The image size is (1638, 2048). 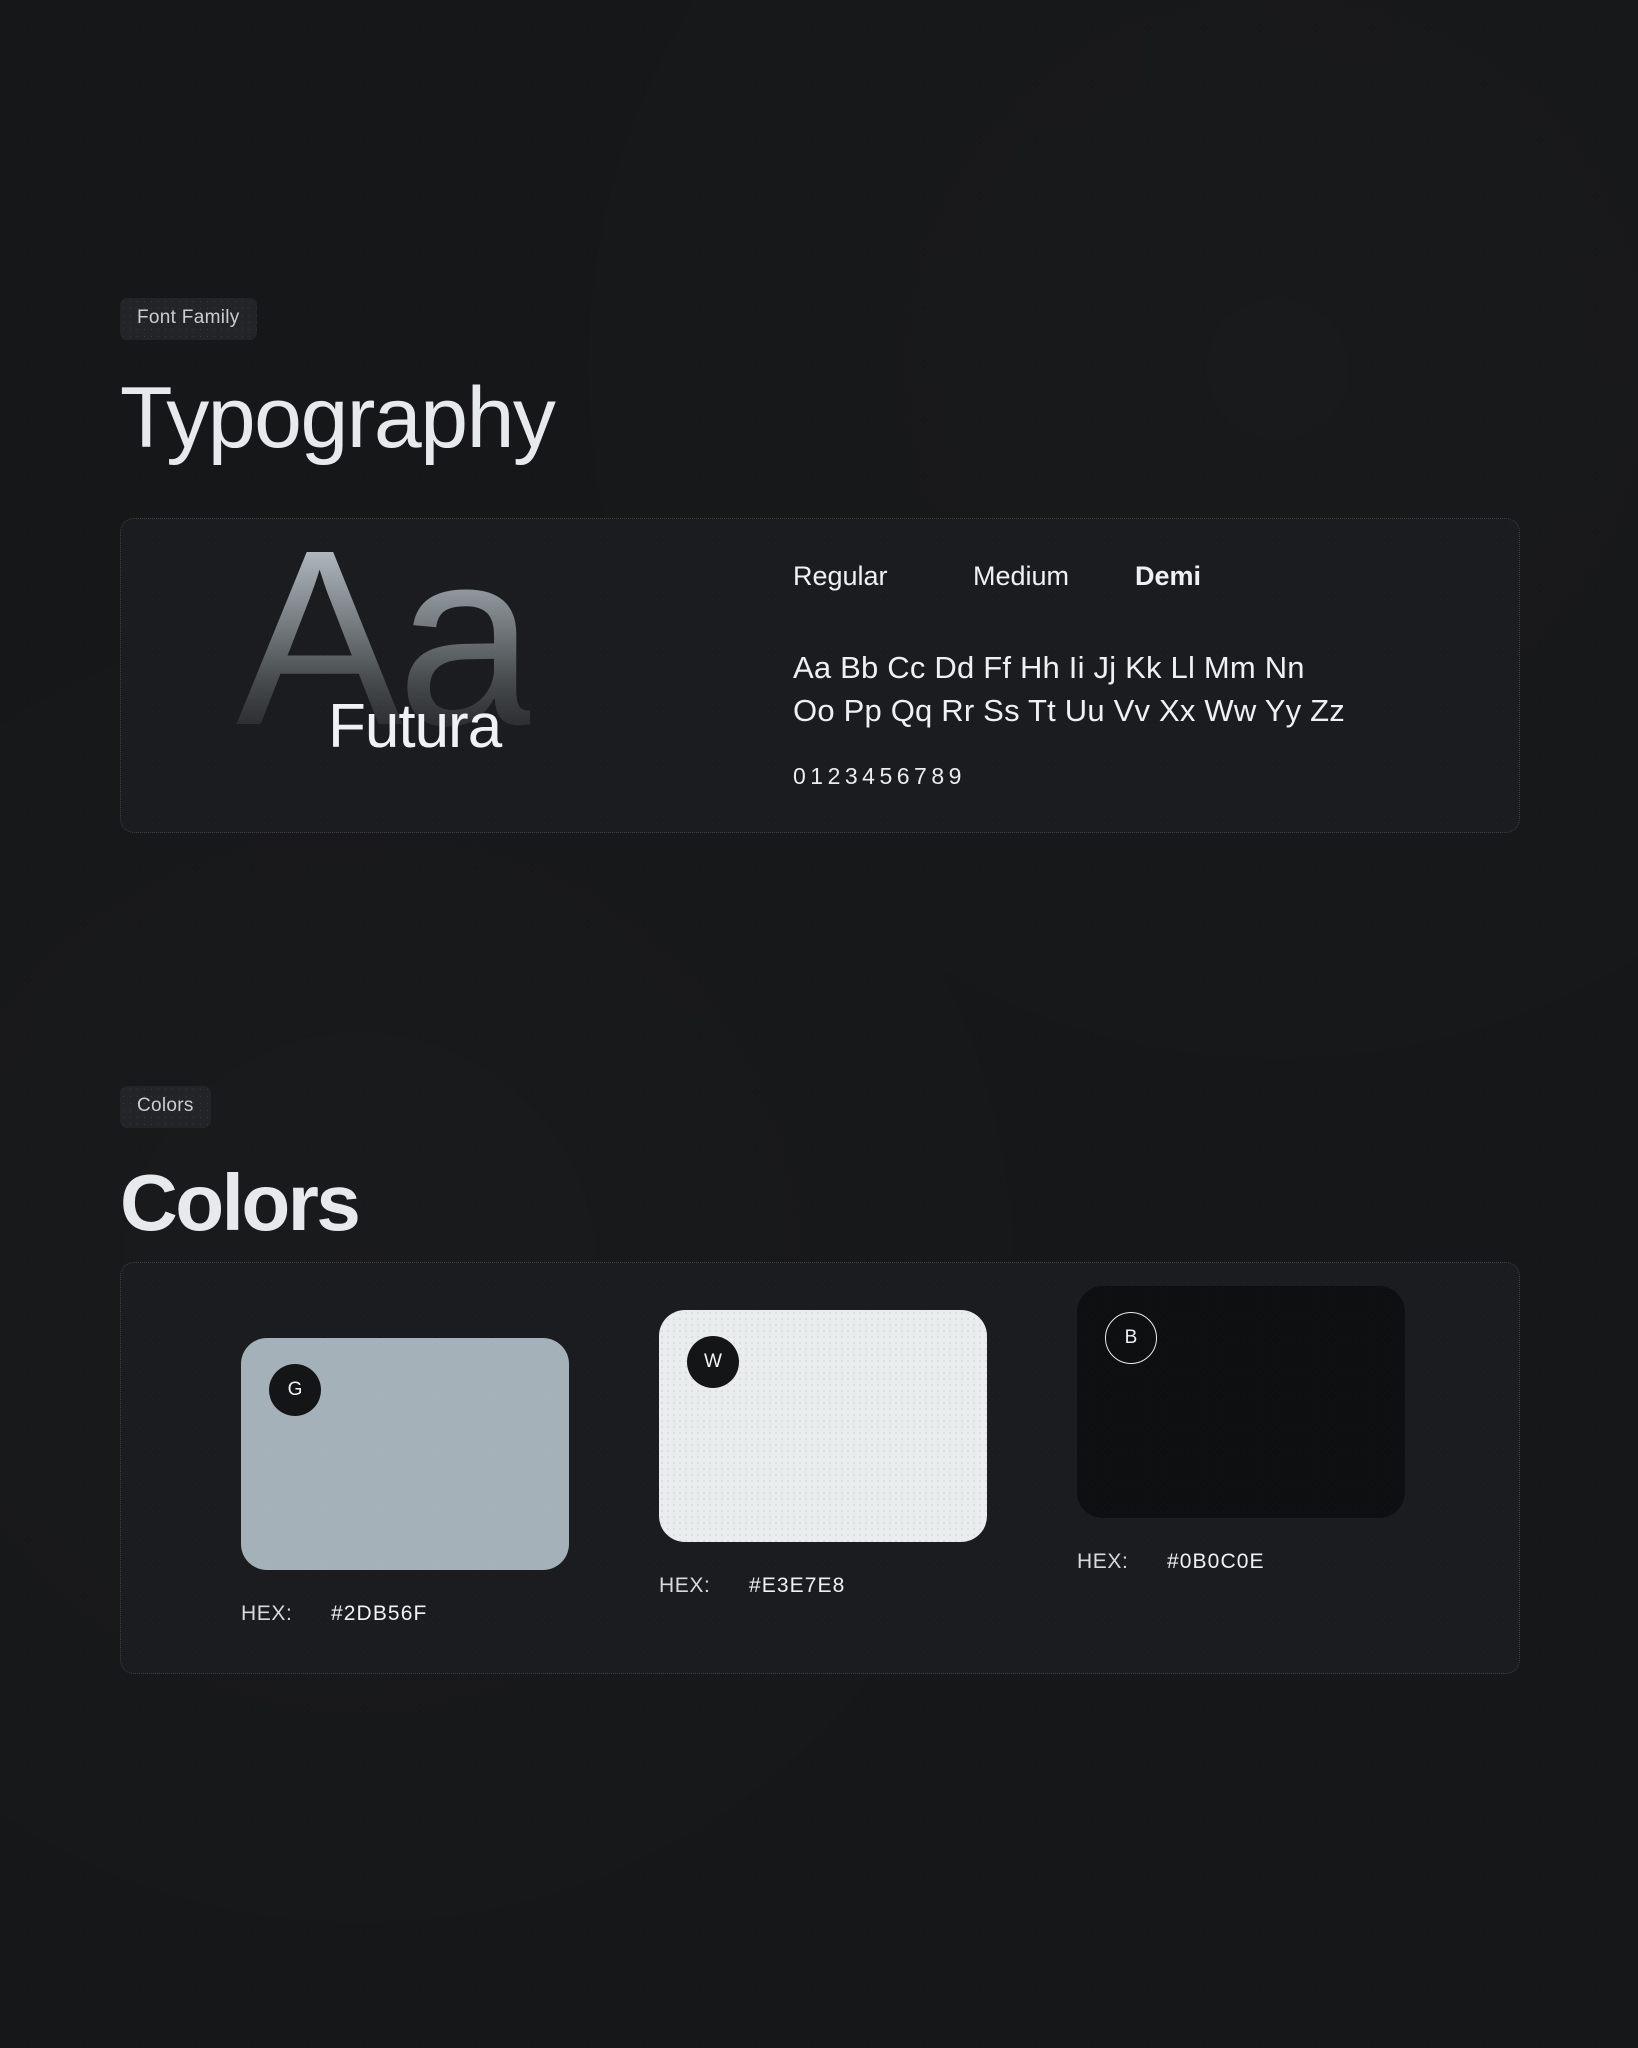 What do you see at coordinates (415, 726) in the screenshot?
I see `font-name-label: Futura` at bounding box center [415, 726].